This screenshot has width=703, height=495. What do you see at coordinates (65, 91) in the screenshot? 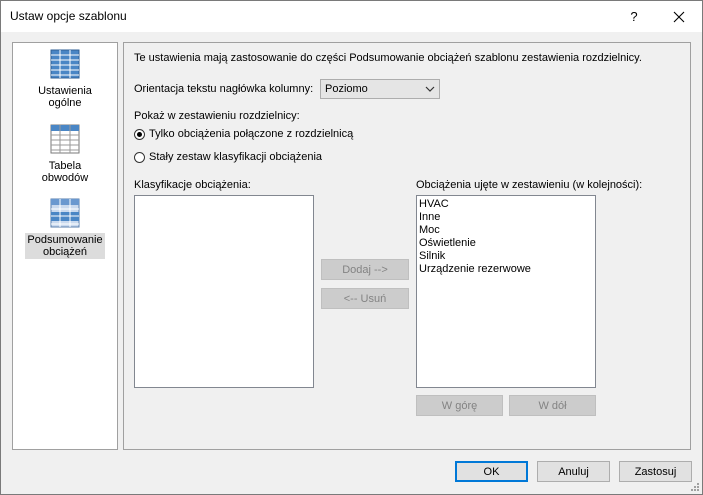
I see `sidebar-item-label: Ustawienia` at bounding box center [65, 91].